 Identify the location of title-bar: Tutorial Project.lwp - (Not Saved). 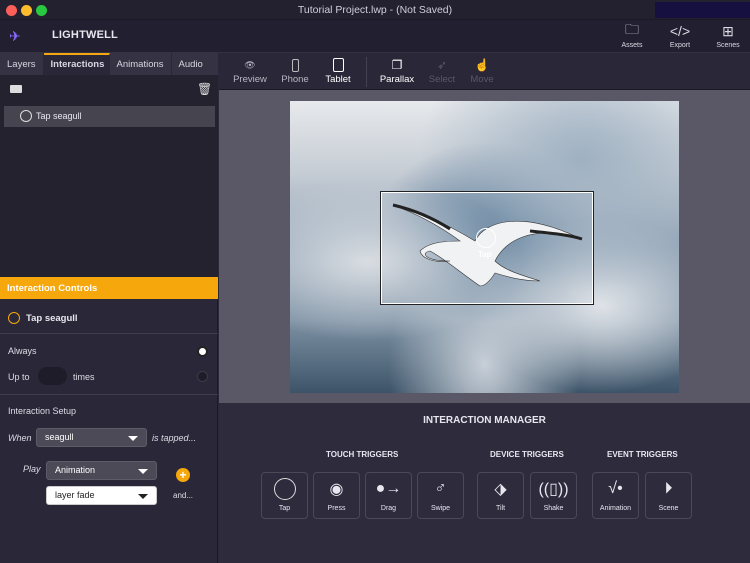
(375, 10).